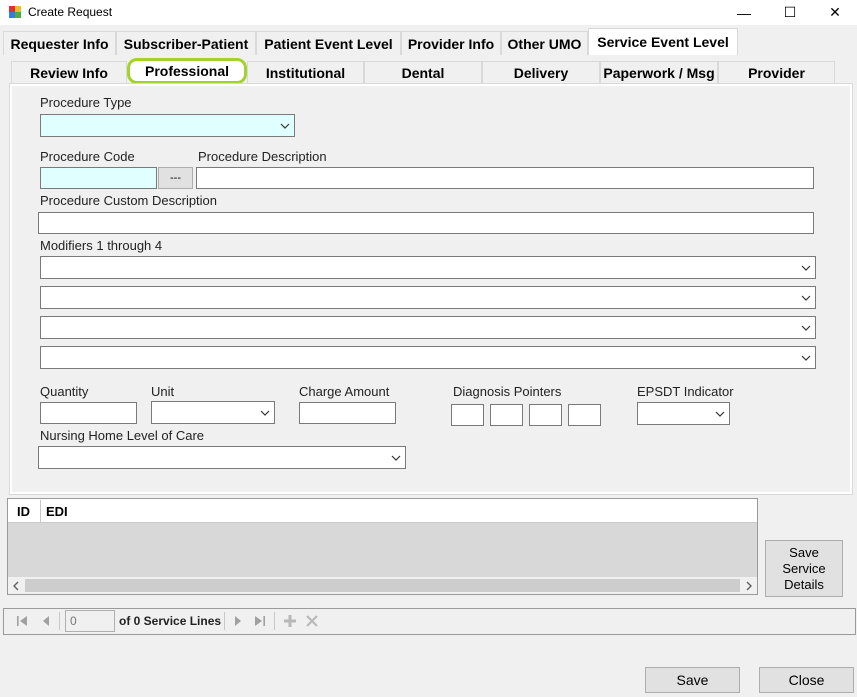 Image resolution: width=857 pixels, height=697 pixels. I want to click on tab-professional: Professional, so click(187, 71).